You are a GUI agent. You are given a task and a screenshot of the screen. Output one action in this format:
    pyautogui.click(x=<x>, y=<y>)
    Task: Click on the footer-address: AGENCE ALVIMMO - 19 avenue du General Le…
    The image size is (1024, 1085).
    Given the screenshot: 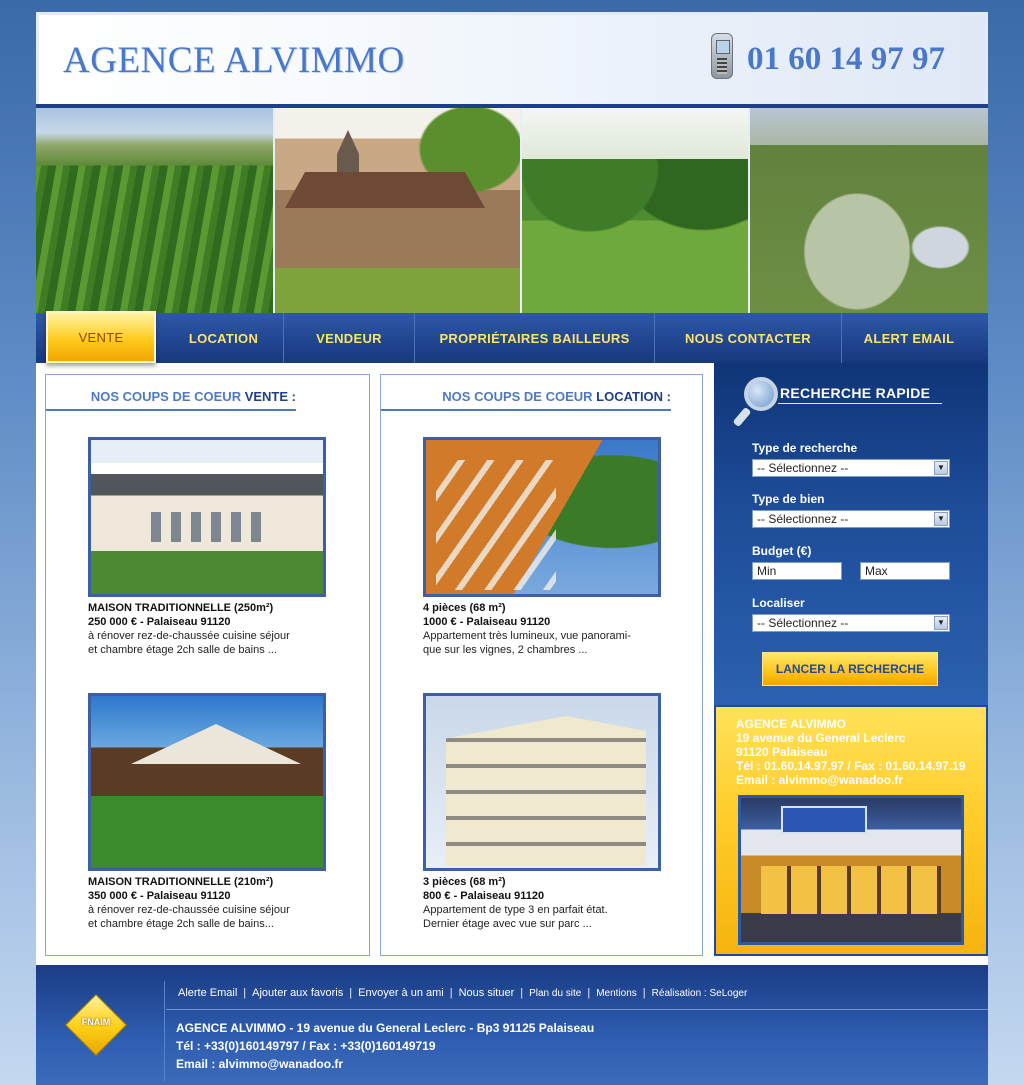 What is the action you would take?
    pyautogui.click(x=385, y=1028)
    